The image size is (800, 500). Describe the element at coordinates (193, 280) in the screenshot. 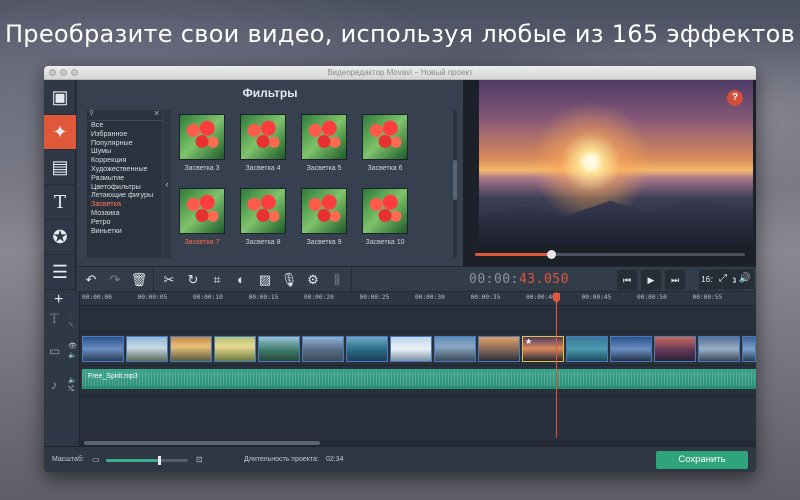

I see `rotate-button: ↻` at that location.